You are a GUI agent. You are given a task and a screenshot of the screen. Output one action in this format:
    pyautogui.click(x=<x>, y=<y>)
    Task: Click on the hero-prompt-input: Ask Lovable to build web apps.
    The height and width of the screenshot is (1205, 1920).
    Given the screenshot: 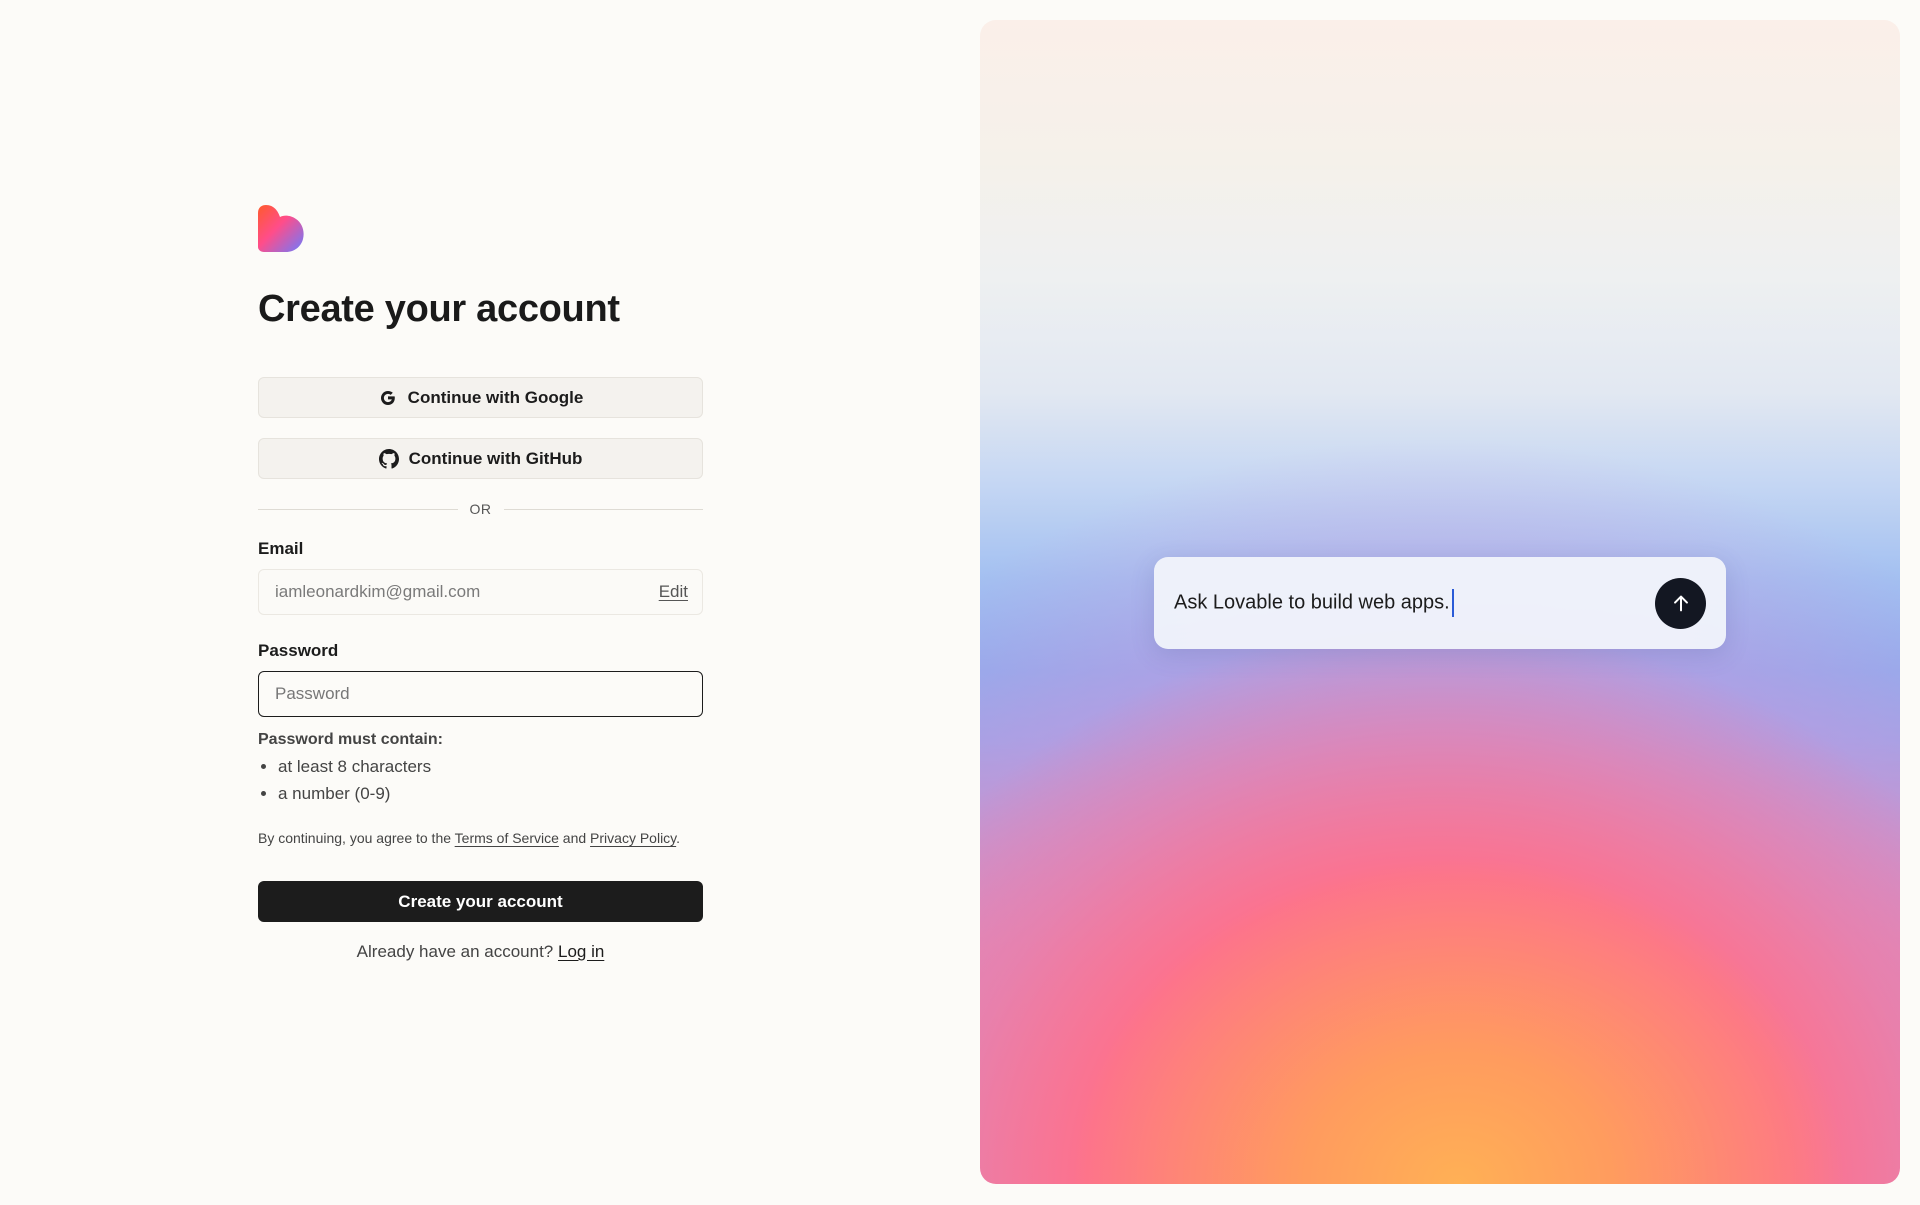 What is the action you would take?
    pyautogui.click(x=1414, y=603)
    